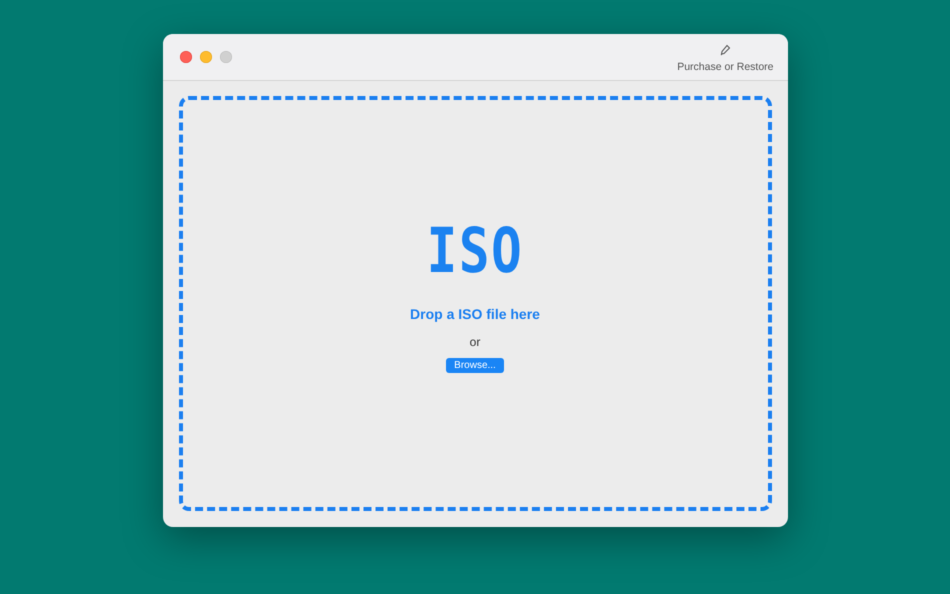  I want to click on zoom-button, so click(226, 57).